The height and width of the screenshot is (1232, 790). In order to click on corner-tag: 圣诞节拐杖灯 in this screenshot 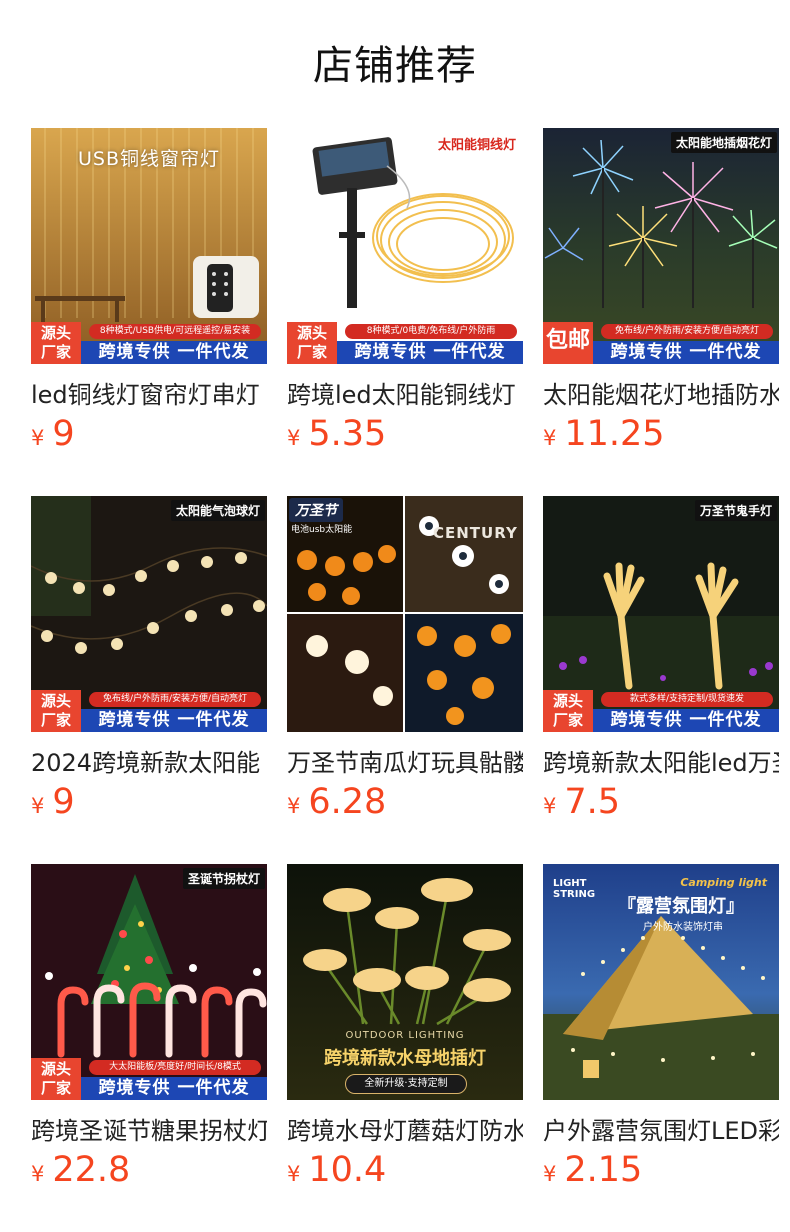, I will do `click(223, 878)`.